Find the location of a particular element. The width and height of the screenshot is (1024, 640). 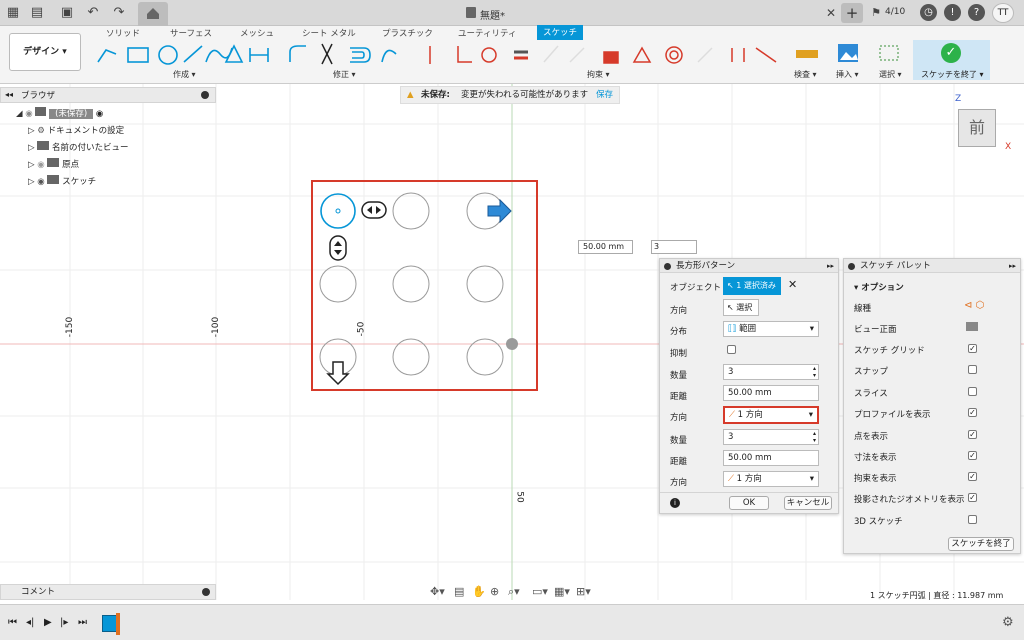

select-icon is located at coordinates (889, 53).